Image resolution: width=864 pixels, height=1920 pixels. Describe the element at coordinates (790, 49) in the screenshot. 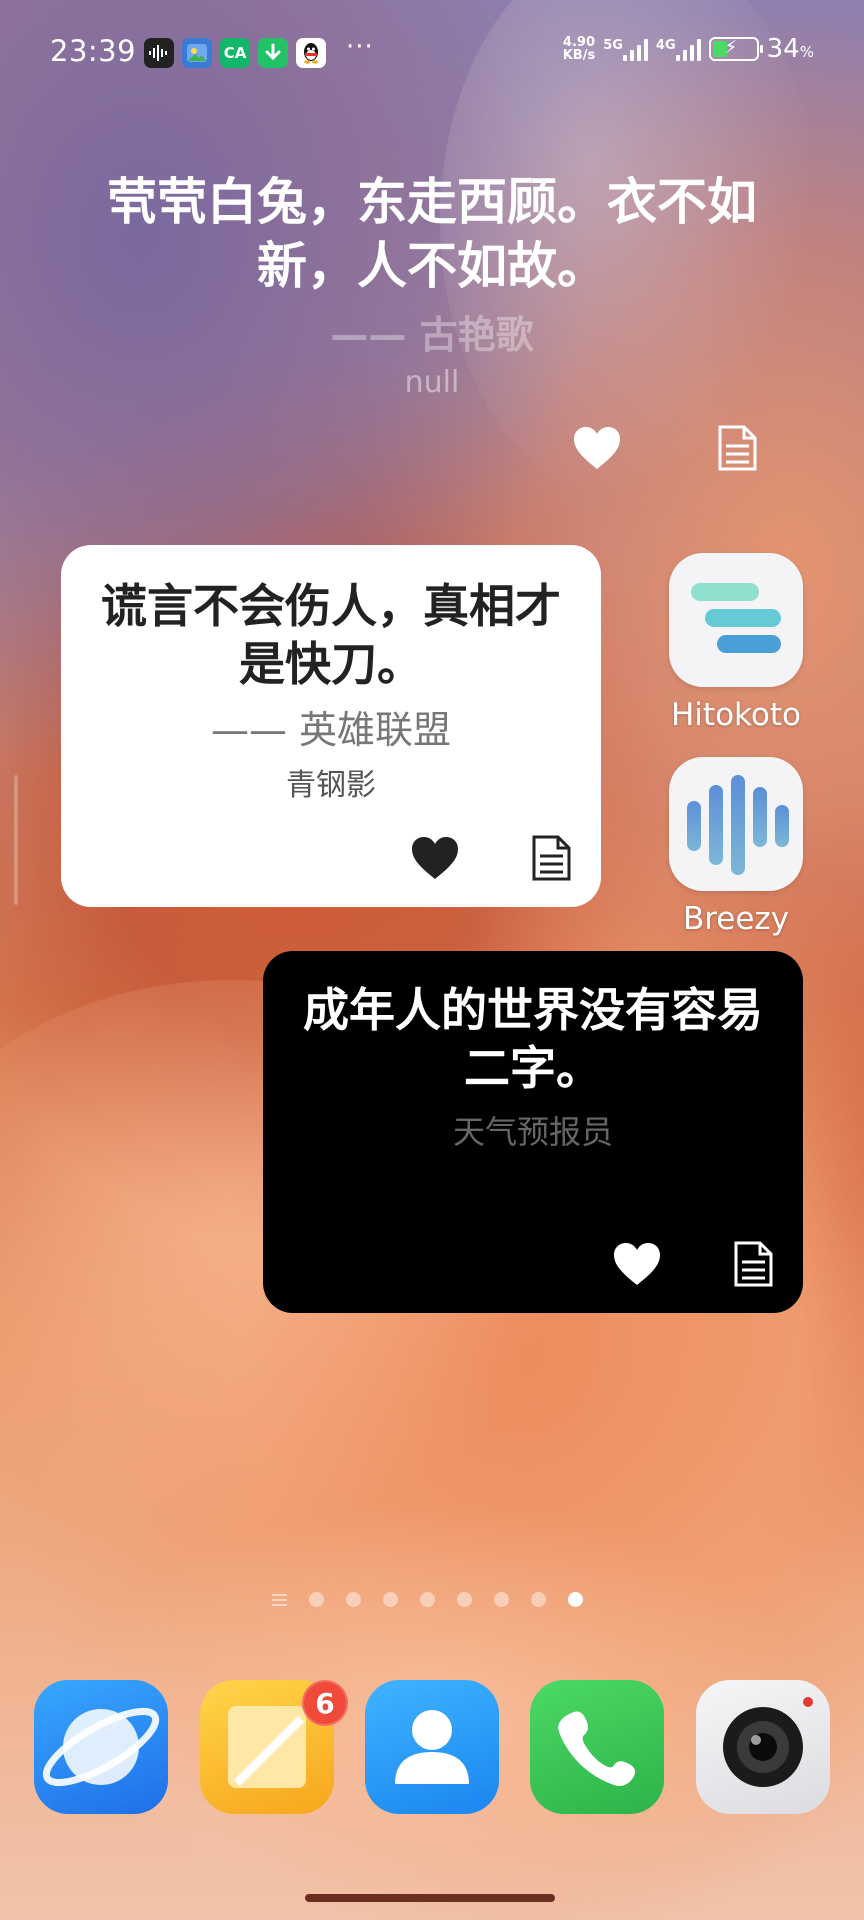

I see `battery-percent: 34%` at that location.